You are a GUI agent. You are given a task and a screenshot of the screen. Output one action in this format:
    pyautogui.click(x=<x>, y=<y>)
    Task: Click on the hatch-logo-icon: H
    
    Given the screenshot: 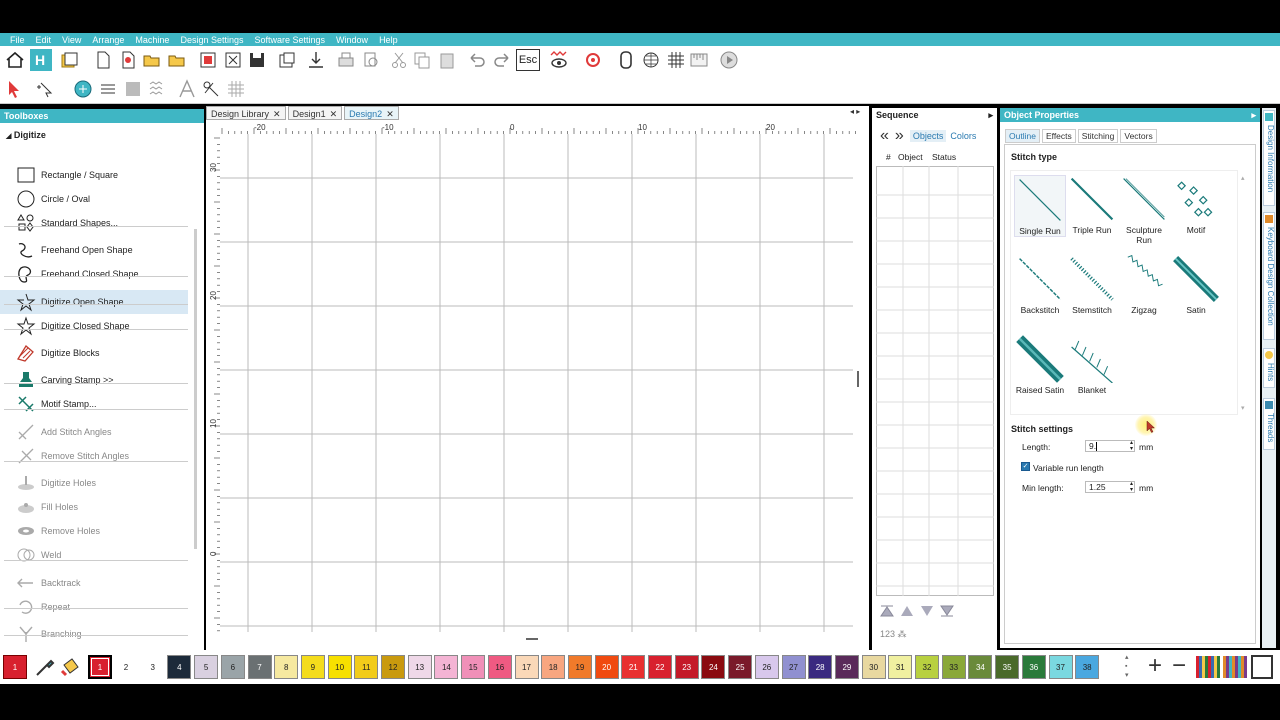 What is the action you would take?
    pyautogui.click(x=41, y=60)
    